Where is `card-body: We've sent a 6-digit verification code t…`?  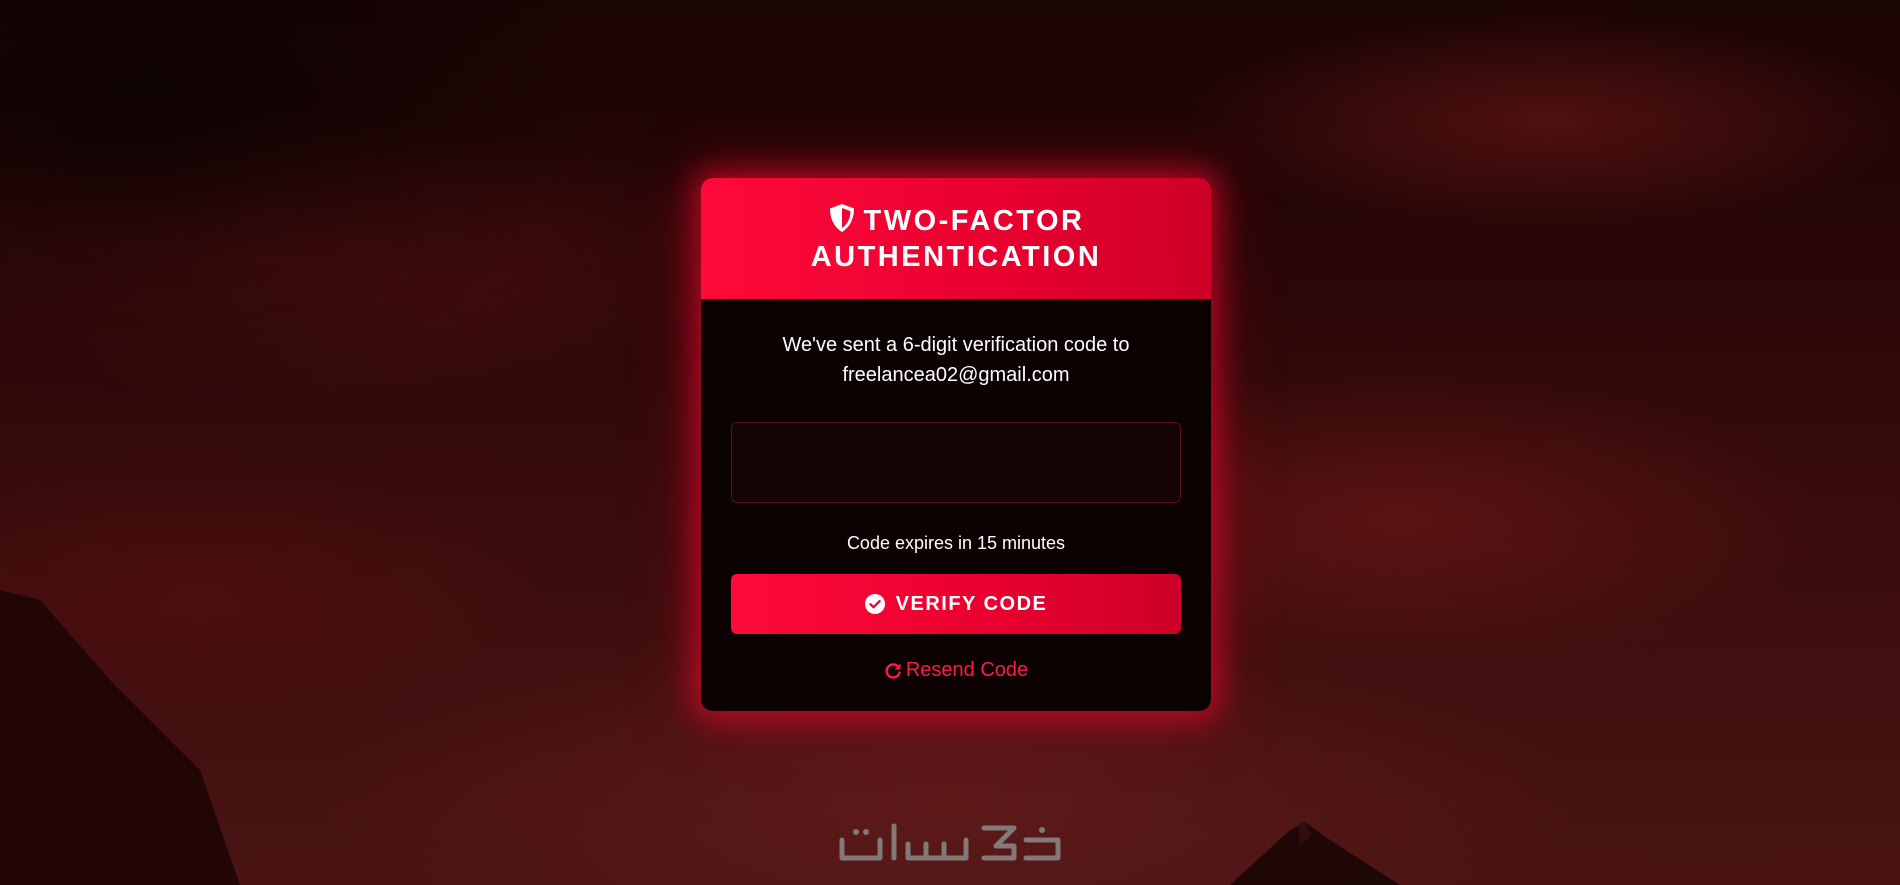
card-body: We've sent a 6-digit verification code t… is located at coordinates (956, 507).